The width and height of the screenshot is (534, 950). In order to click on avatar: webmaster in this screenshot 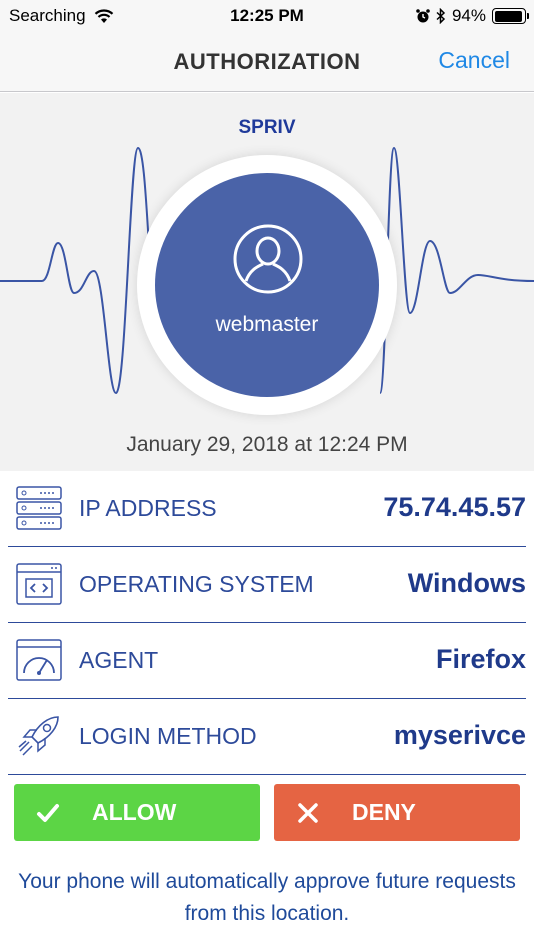, I will do `click(267, 285)`.